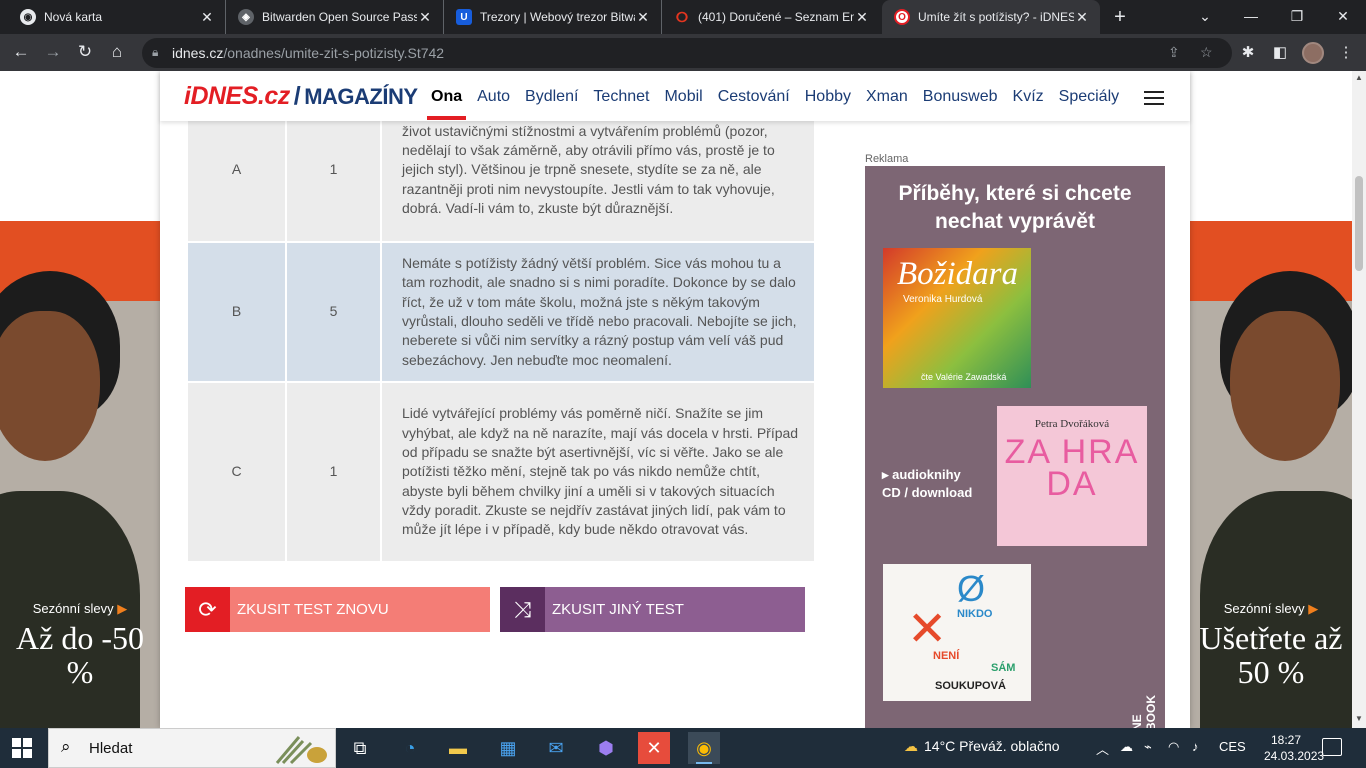  I want to click on left-side-ad: Sezónní slevy ▶ Až do -50 %, so click(80, 399).